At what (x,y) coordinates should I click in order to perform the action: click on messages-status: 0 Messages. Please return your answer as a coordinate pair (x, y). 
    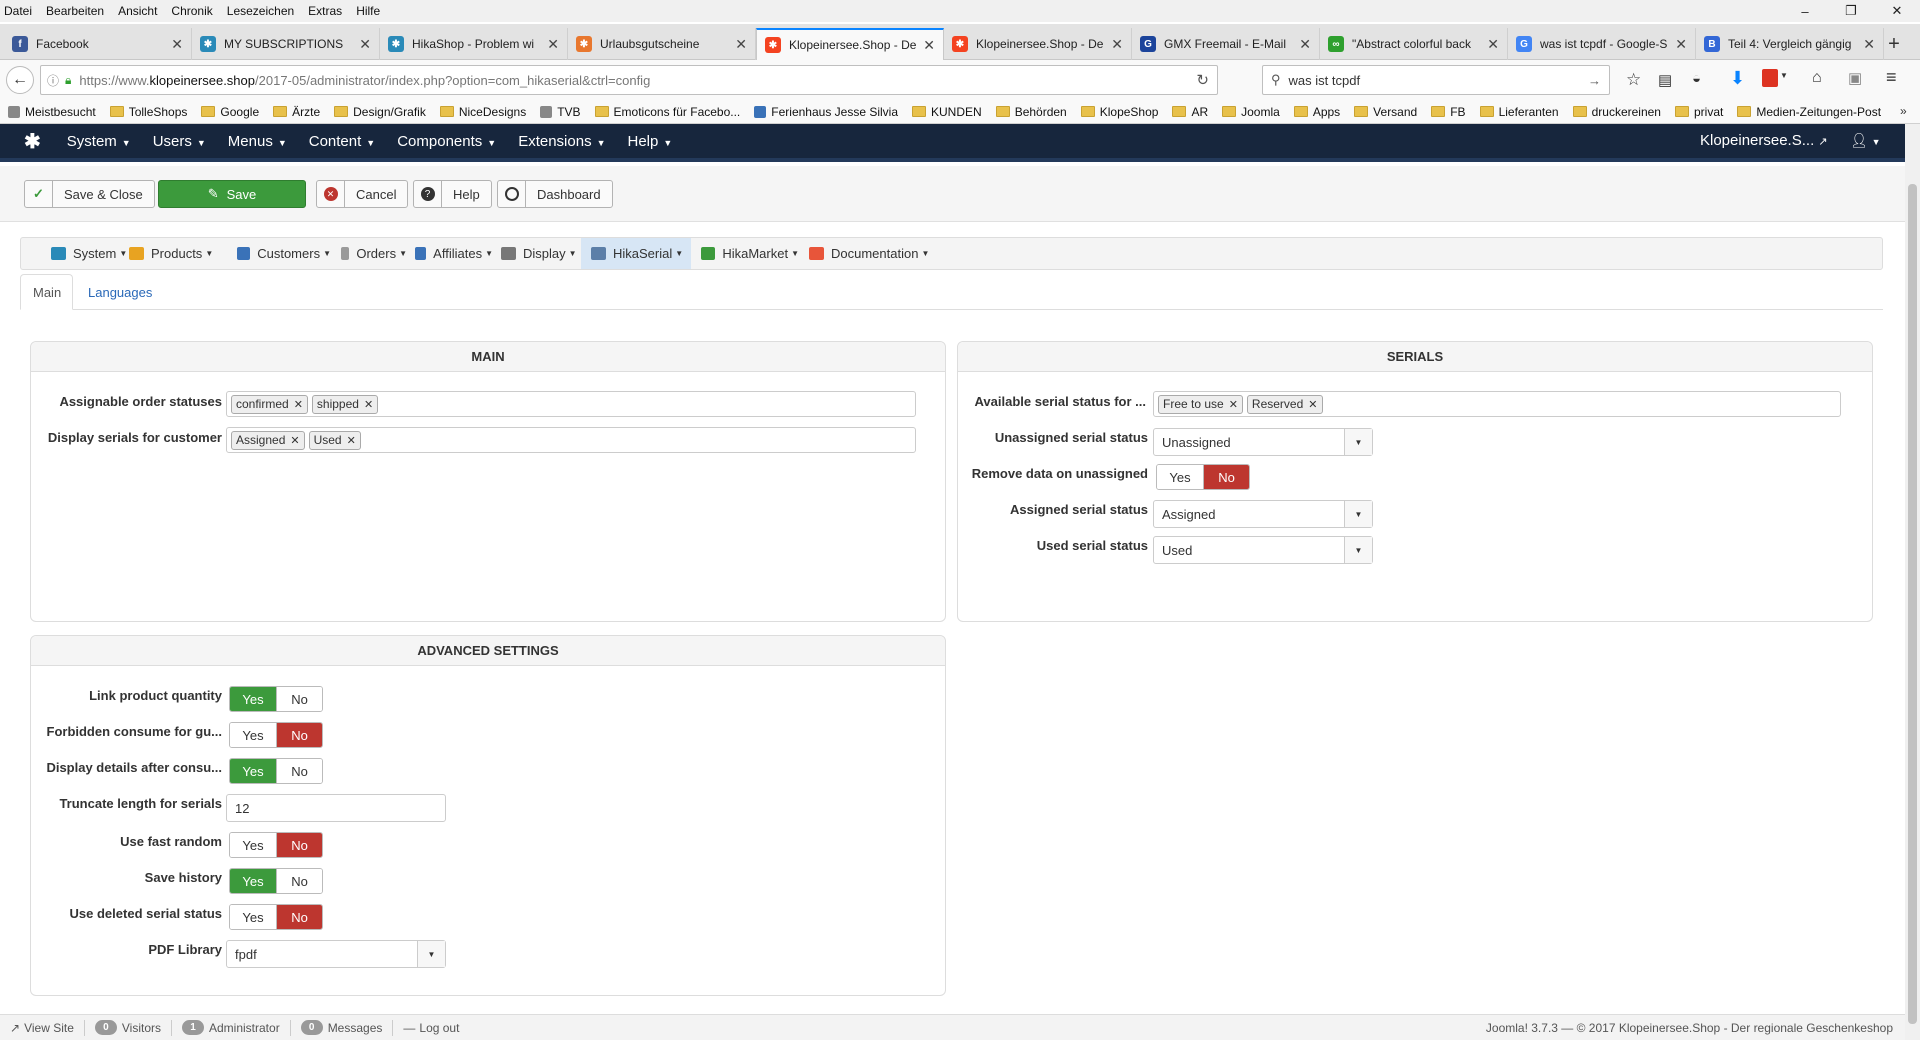
    Looking at the image, I should click on (342, 1027).